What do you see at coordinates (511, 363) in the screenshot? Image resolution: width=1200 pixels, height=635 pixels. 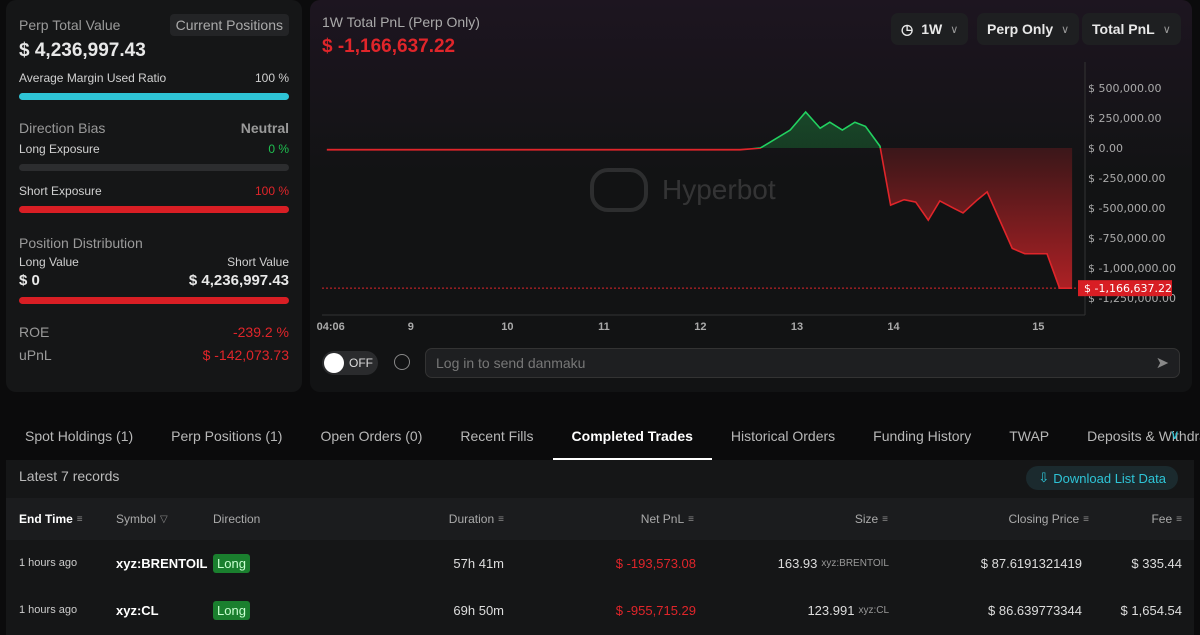 I see `danmaku-placeholder: Log in to send danmaku` at bounding box center [511, 363].